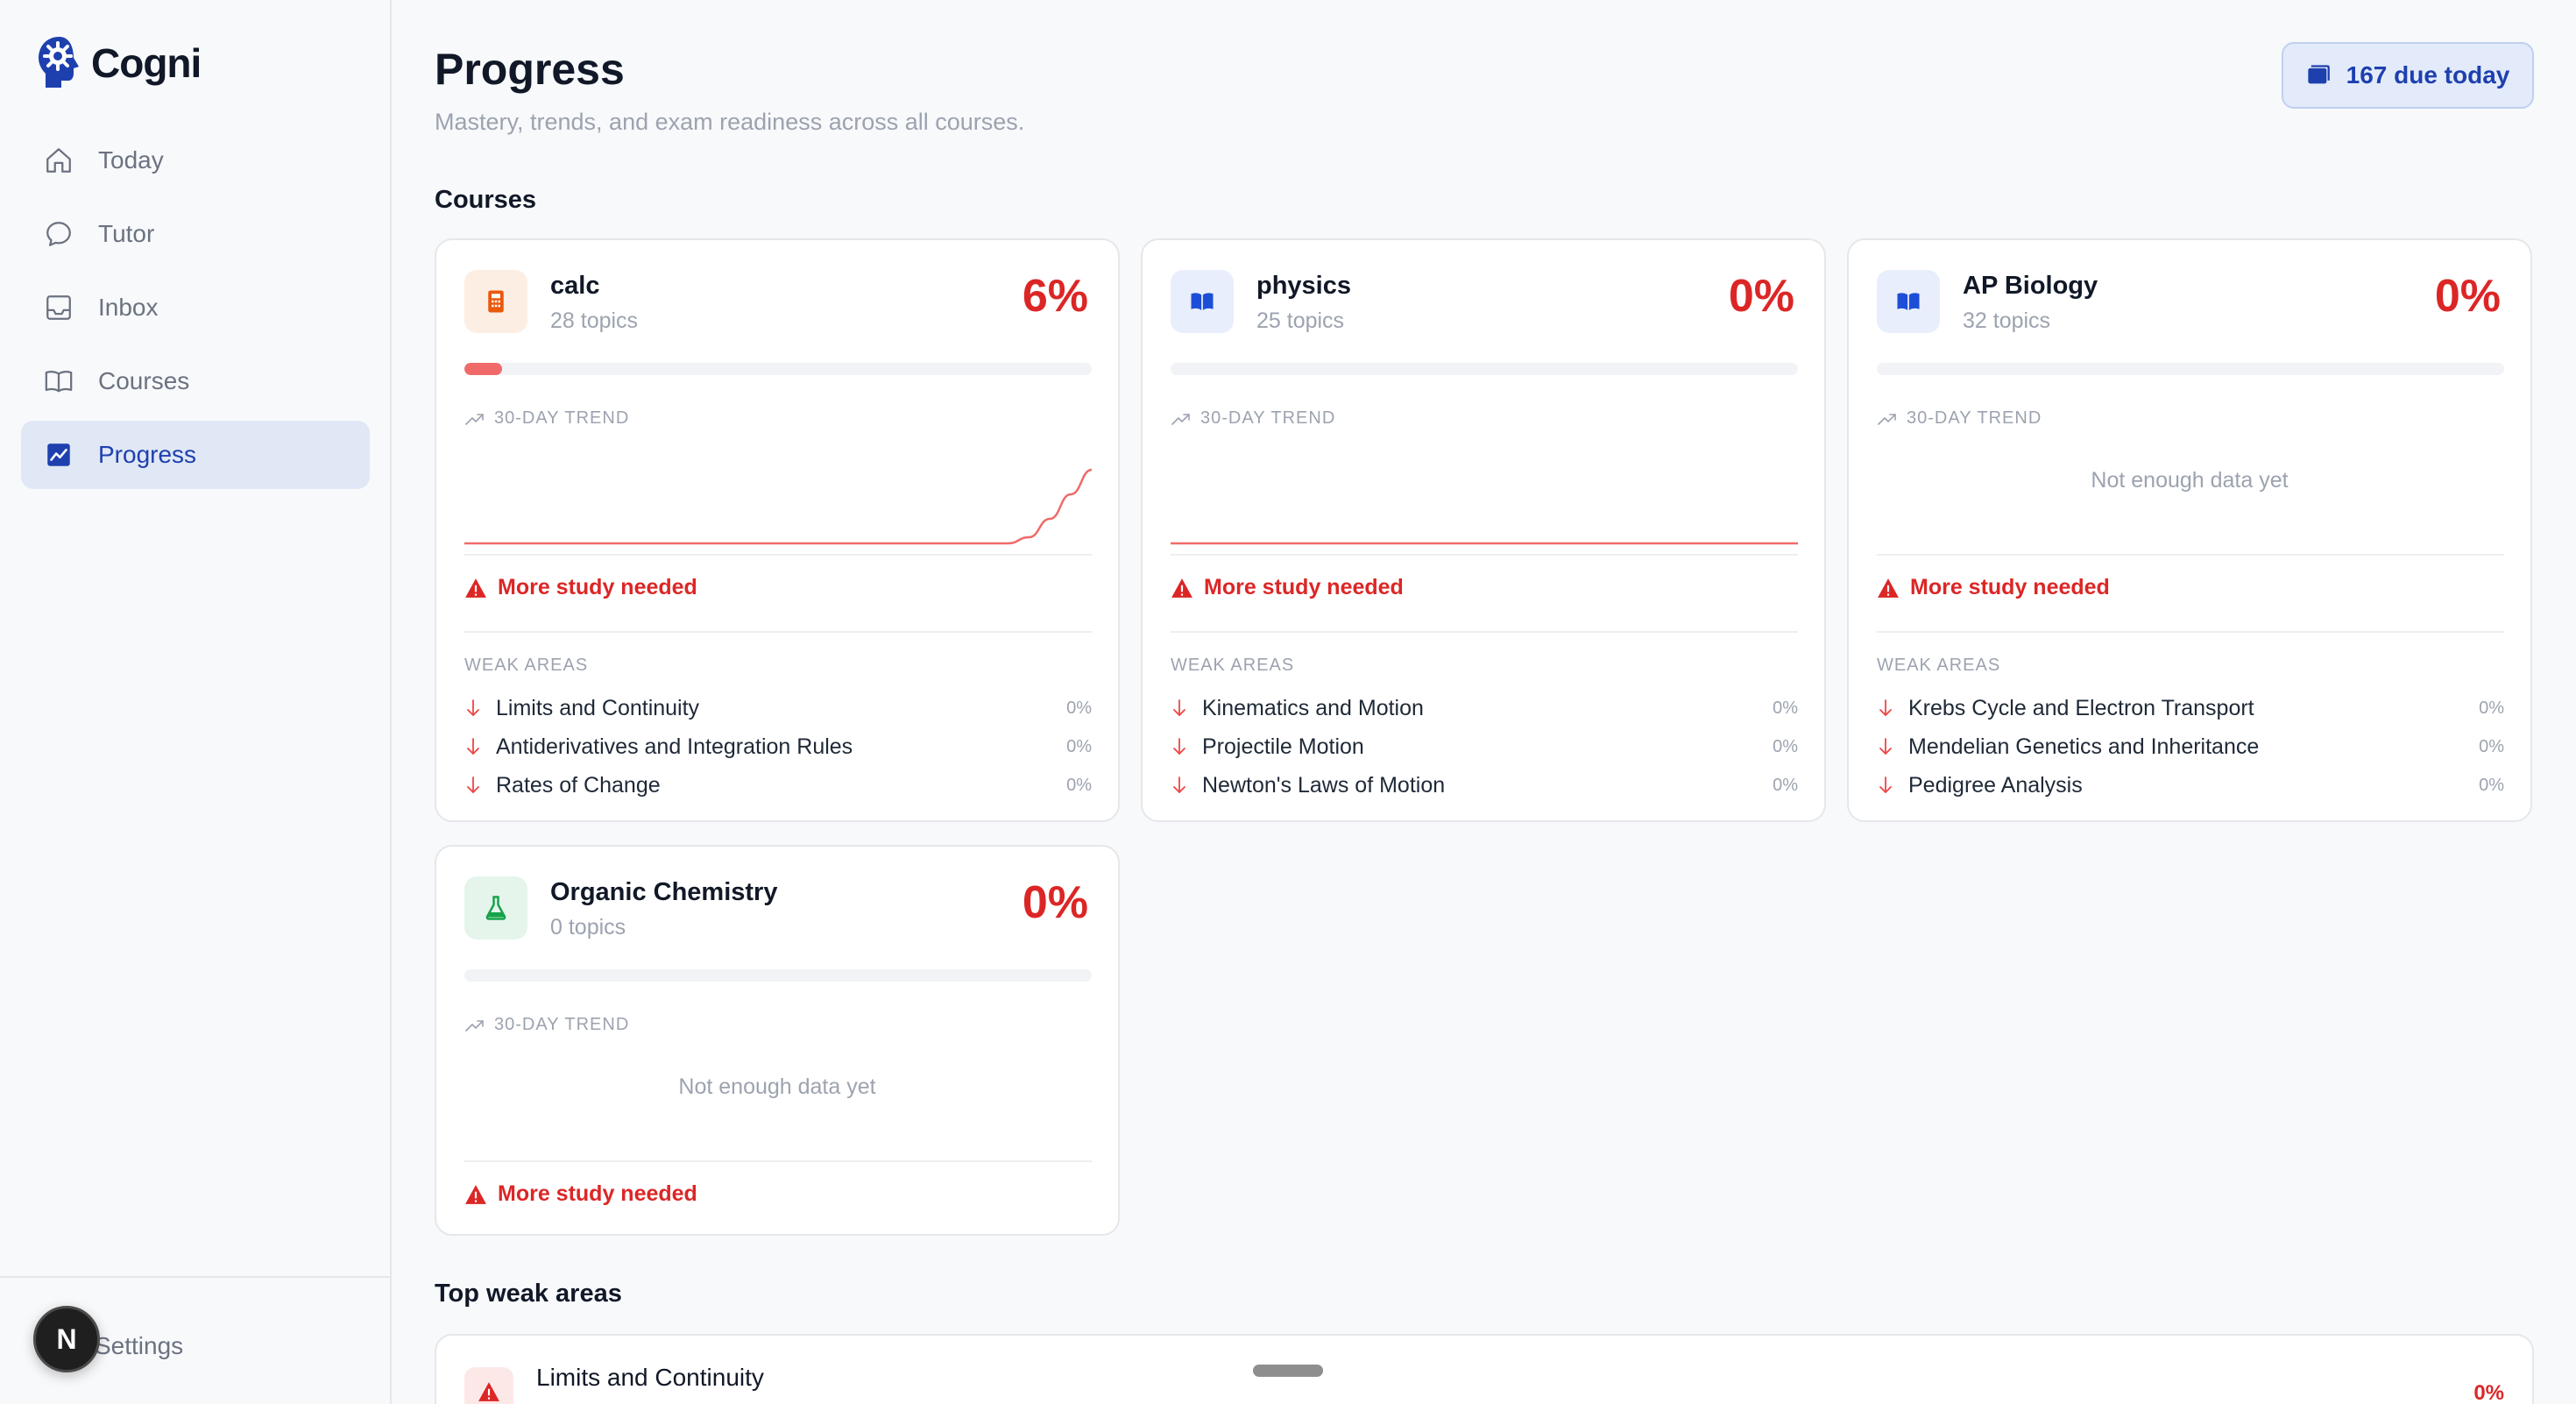 Image resolution: width=2576 pixels, height=1404 pixels. What do you see at coordinates (1995, 785) in the screenshot?
I see `weak-area-name: Pedigree Analysis` at bounding box center [1995, 785].